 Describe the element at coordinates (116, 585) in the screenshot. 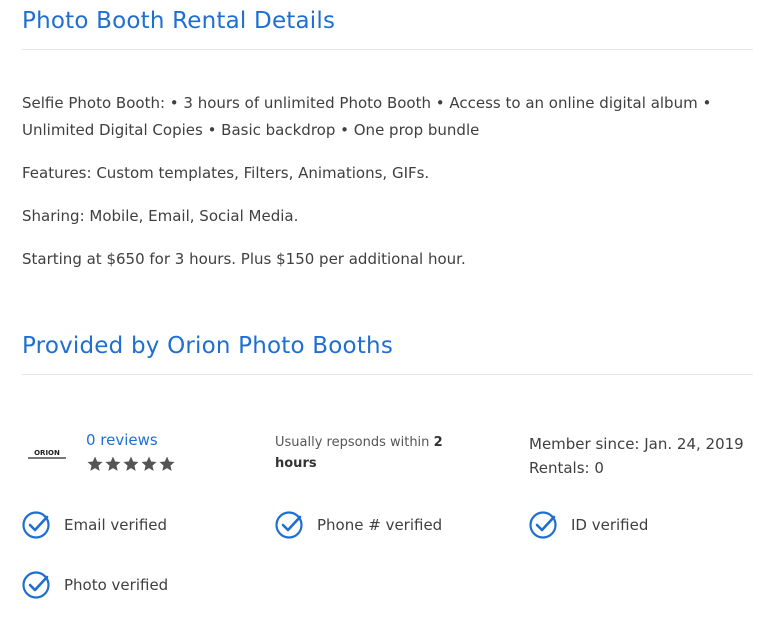

I see `photo-verified-label: Photo verified` at that location.